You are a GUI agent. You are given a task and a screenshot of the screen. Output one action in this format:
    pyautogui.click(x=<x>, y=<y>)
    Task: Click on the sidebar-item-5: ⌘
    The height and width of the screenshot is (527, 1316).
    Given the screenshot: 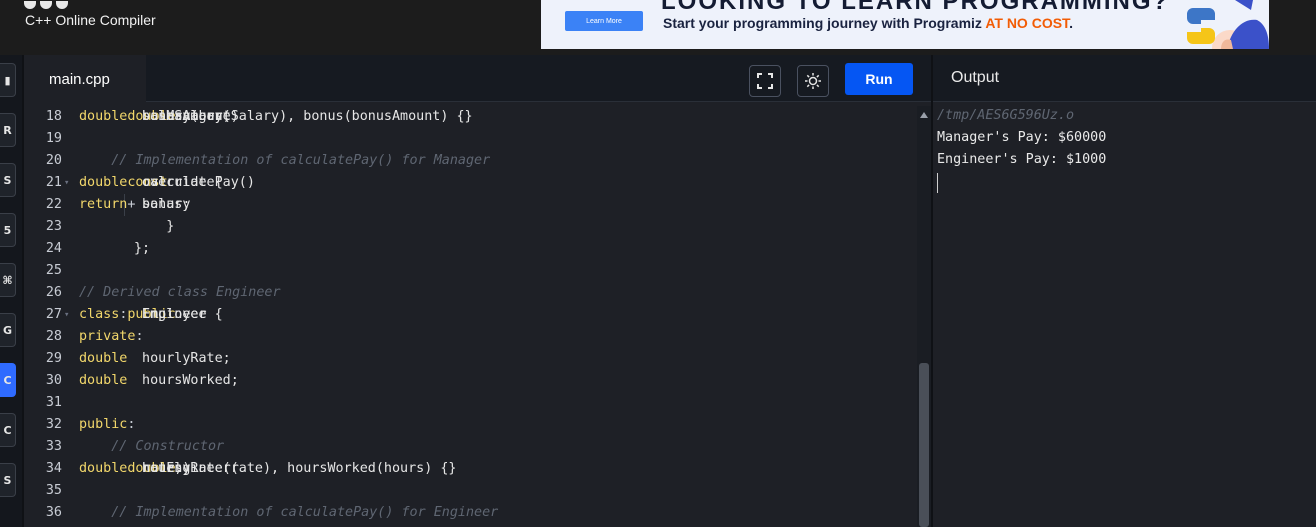 What is the action you would take?
    pyautogui.click(x=8, y=280)
    